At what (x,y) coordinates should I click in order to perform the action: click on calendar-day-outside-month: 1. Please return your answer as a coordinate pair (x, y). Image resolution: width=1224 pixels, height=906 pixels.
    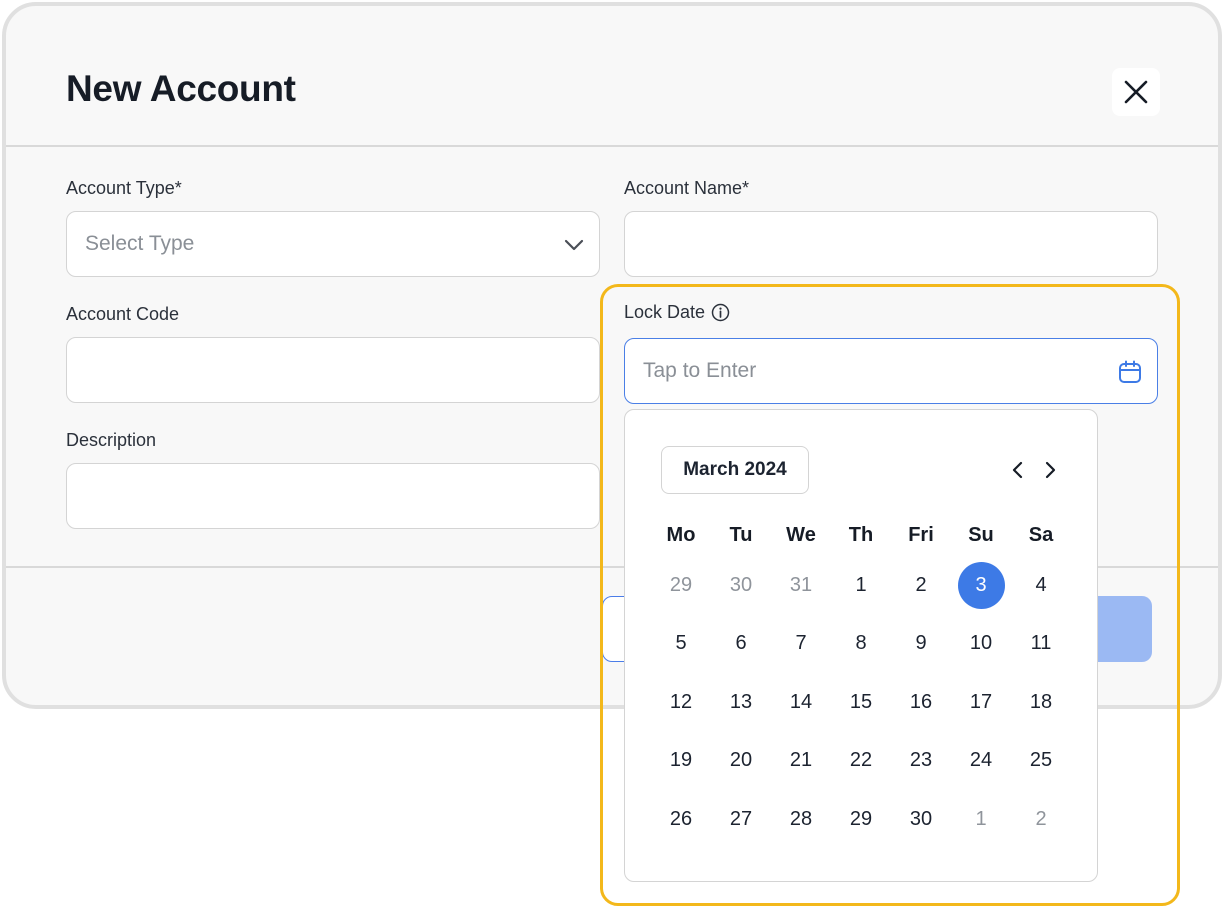
    Looking at the image, I should click on (981, 819).